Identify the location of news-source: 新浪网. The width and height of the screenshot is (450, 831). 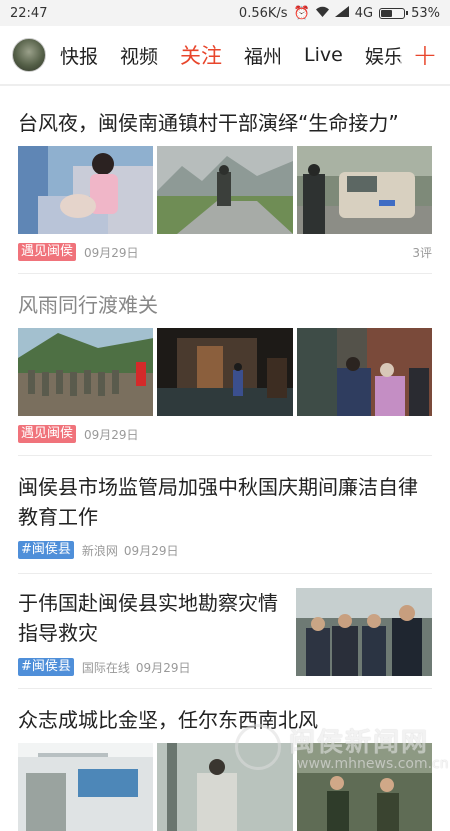
(99, 550).